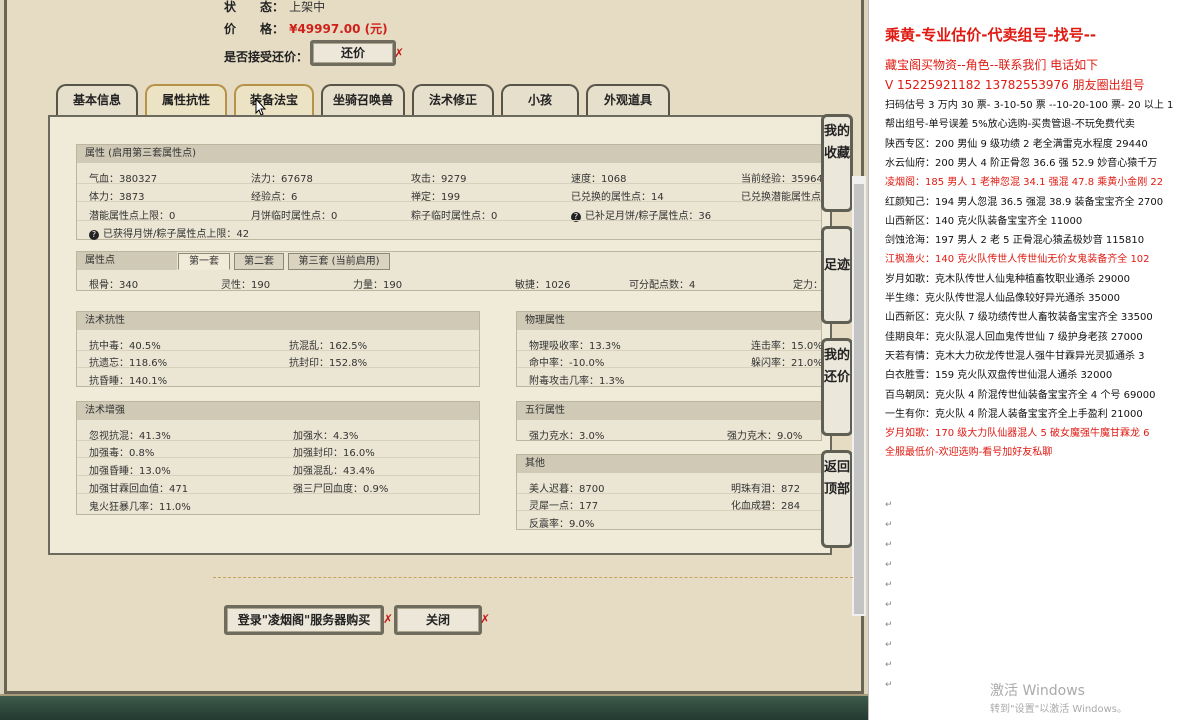  I want to click on side-button-back-to-top: 返回顶部, so click(837, 499).